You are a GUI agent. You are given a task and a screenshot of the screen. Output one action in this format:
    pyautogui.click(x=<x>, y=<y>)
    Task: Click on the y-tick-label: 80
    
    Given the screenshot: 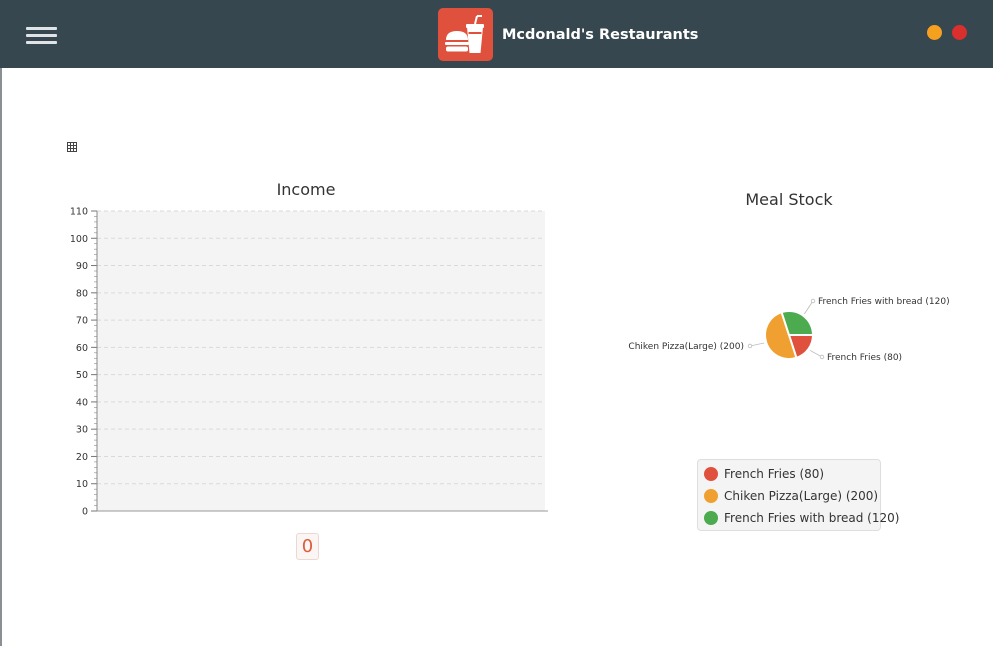 What is the action you would take?
    pyautogui.click(x=82, y=293)
    